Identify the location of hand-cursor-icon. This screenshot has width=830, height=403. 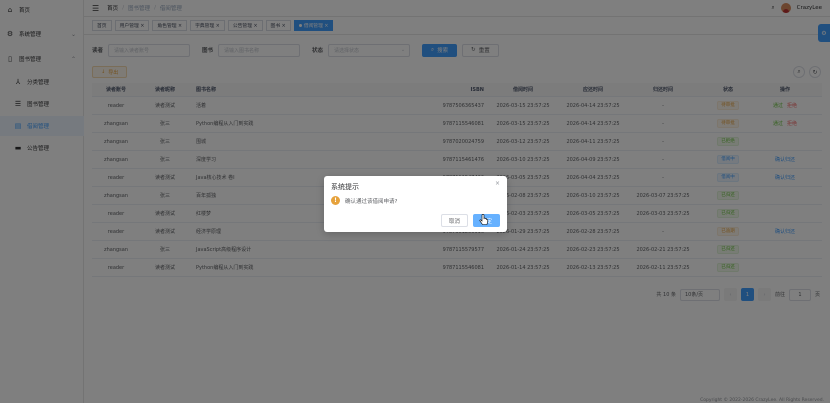
(484, 219).